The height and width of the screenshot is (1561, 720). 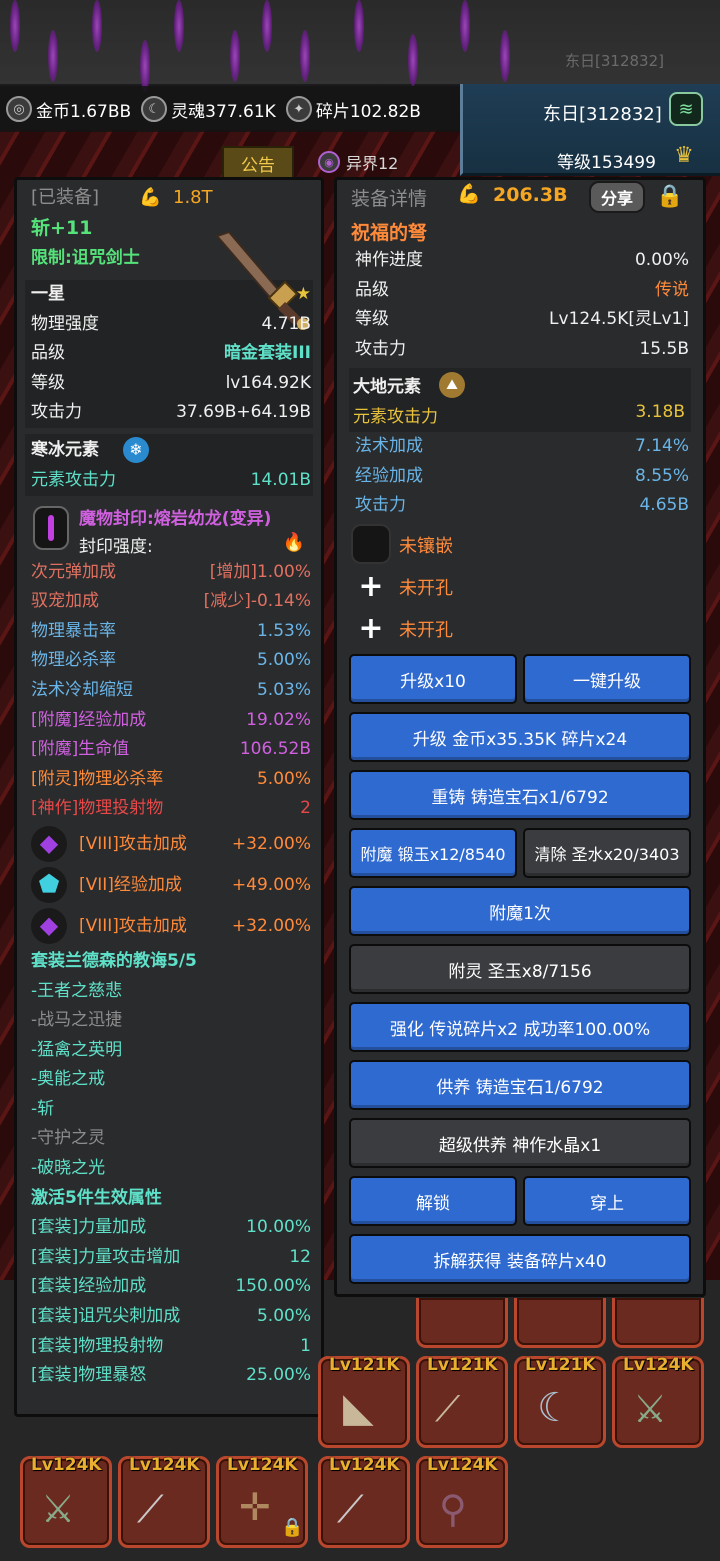 What do you see at coordinates (520, 291) in the screenshot?
I see `stat-row: 品级 传说` at bounding box center [520, 291].